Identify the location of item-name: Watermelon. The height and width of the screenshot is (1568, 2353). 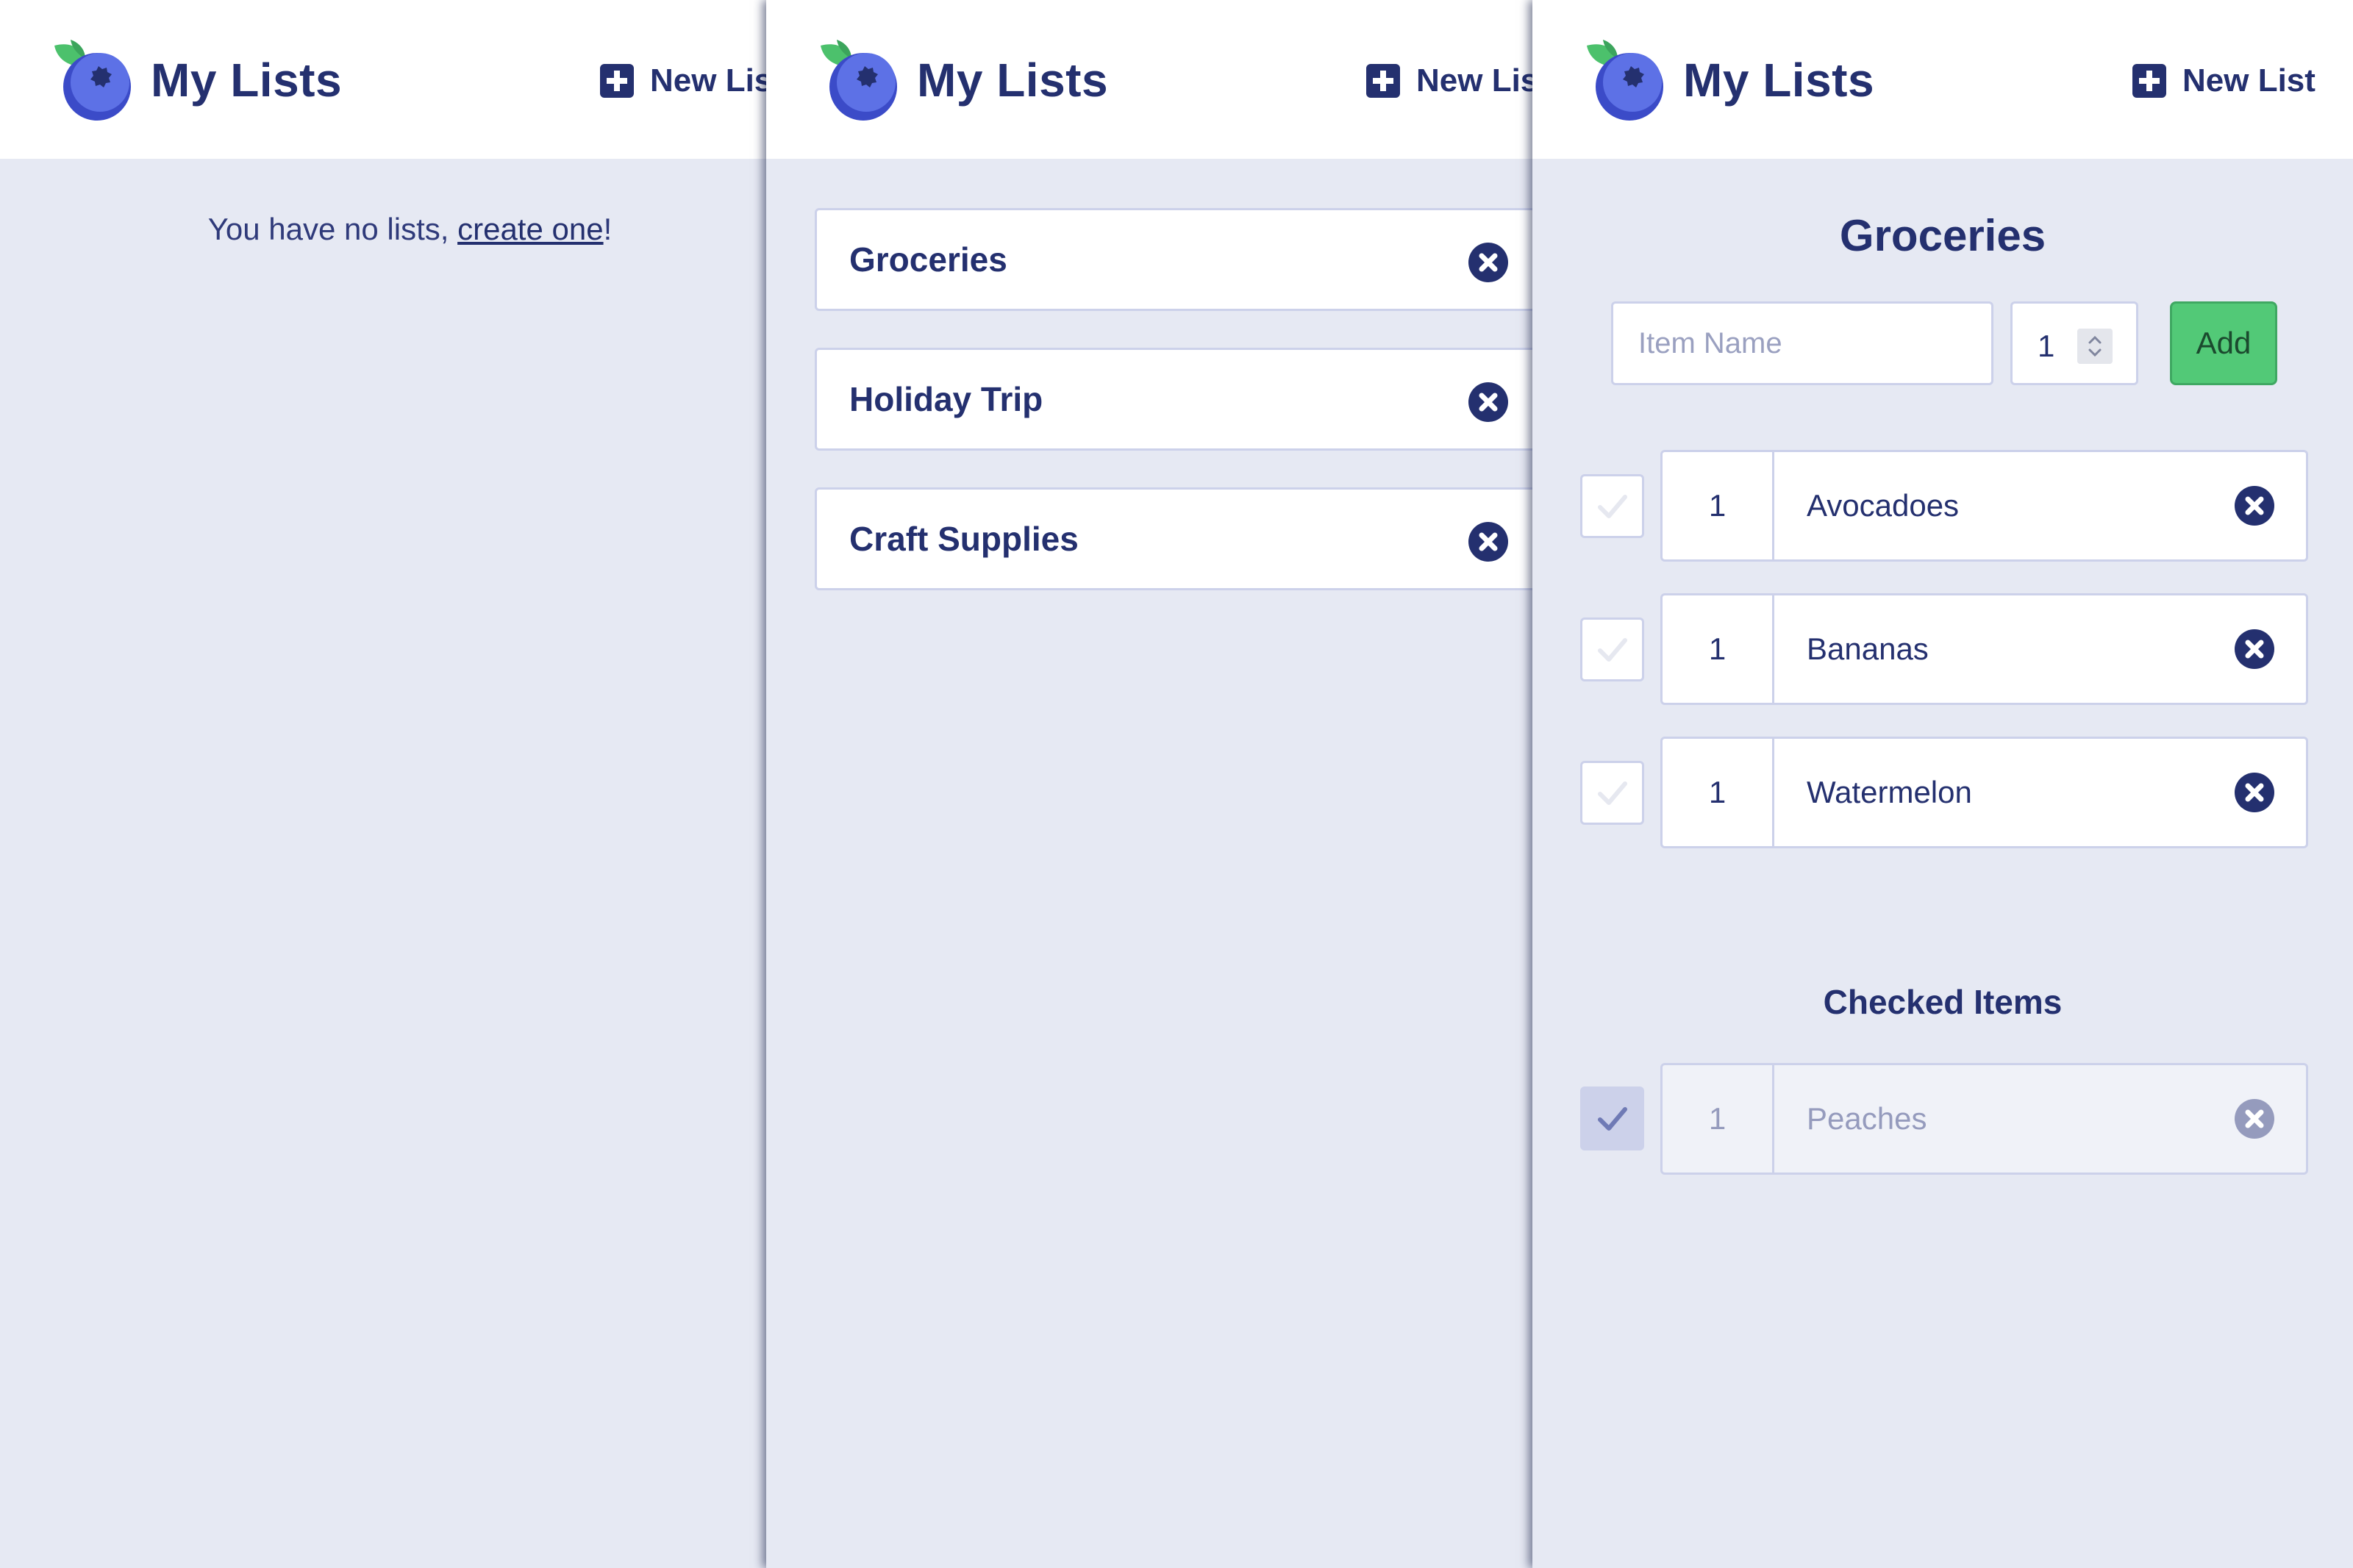
(1889, 792).